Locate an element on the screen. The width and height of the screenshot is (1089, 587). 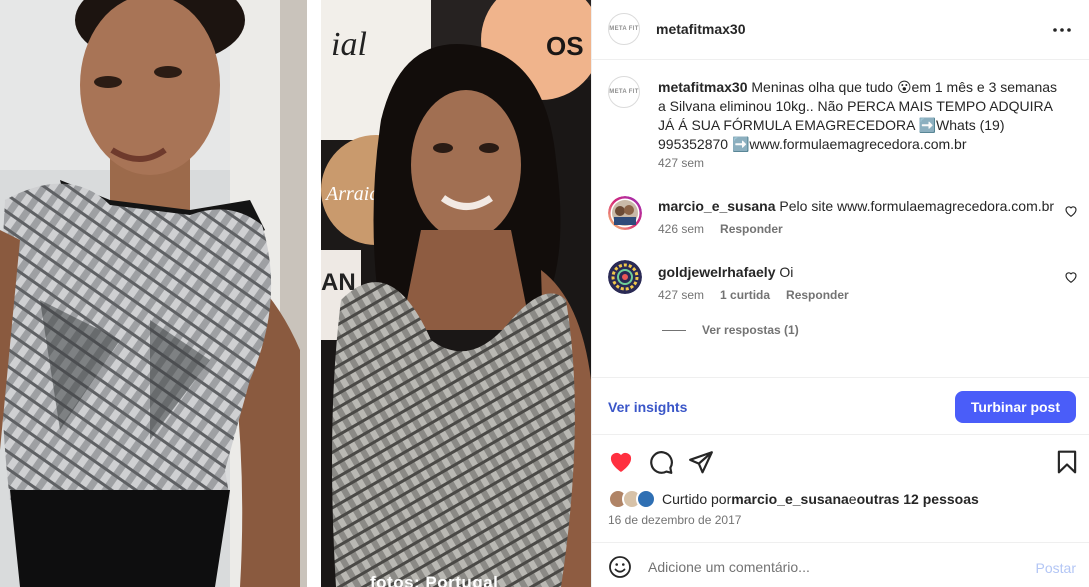
svg-text: ial is located at coordinates (349, 44).